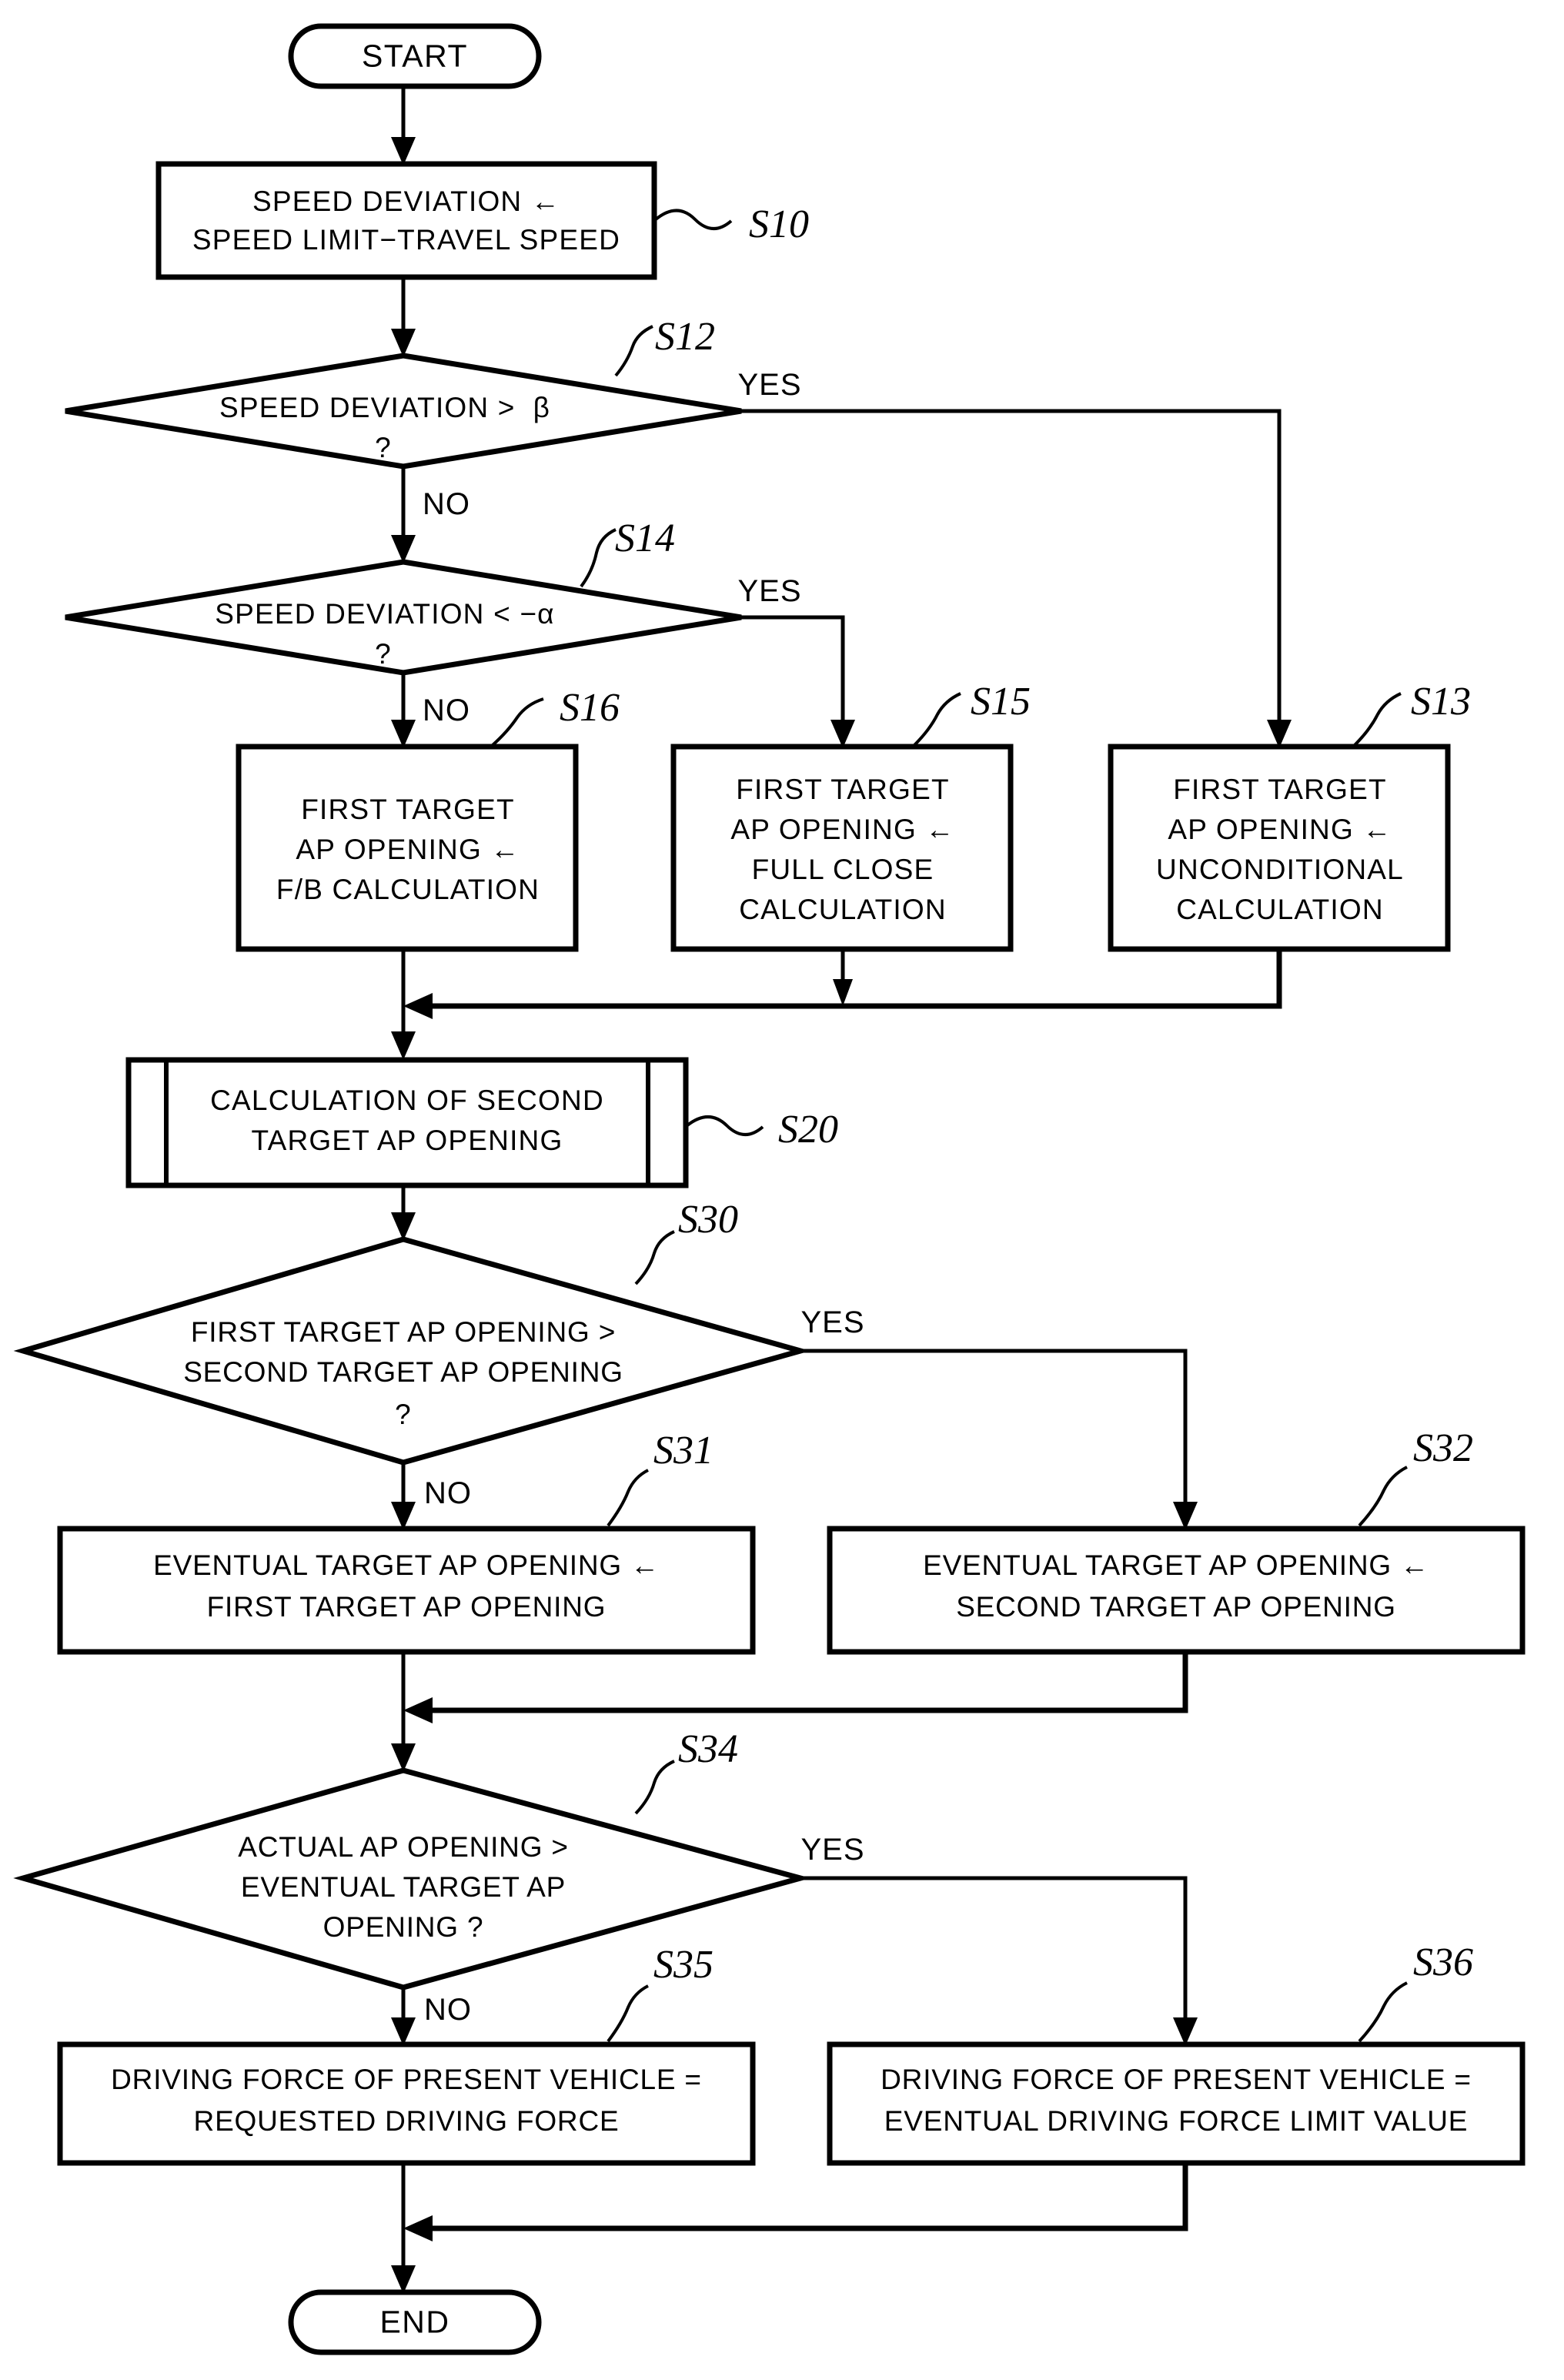 This screenshot has width=1564, height=2380. What do you see at coordinates (403, 1516) in the screenshot?
I see `arrow-s30-no-to-s31` at bounding box center [403, 1516].